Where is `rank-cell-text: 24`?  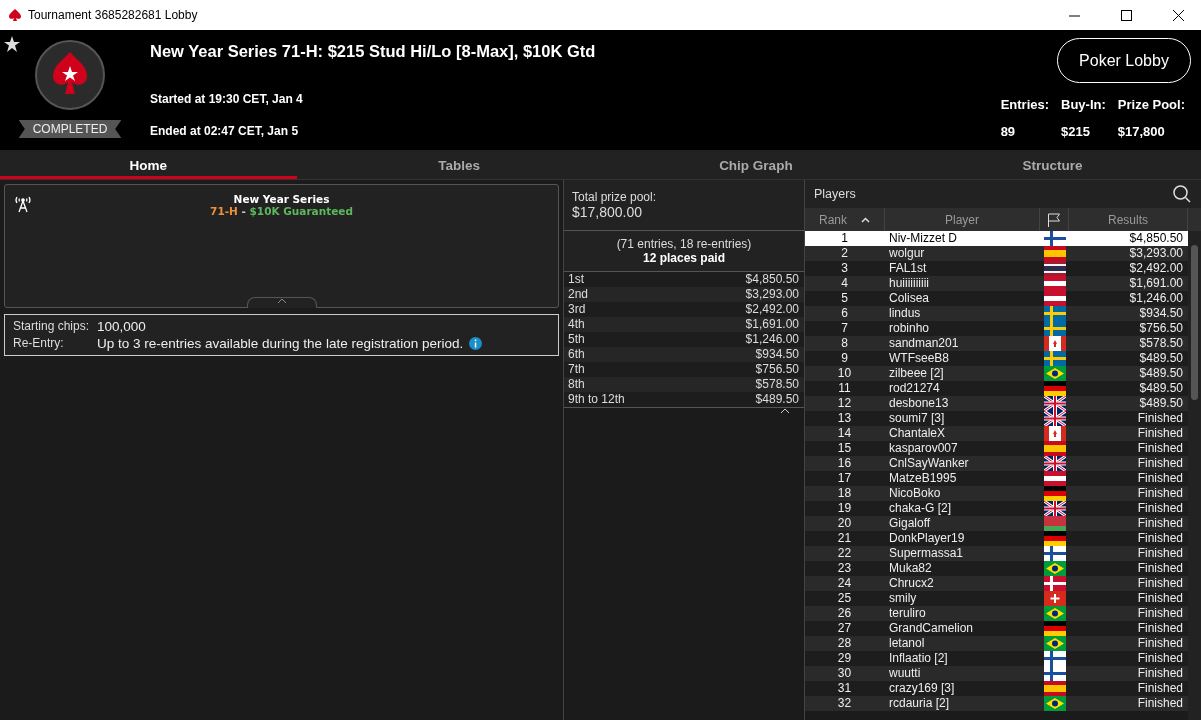
rank-cell-text: 24 is located at coordinates (844, 583).